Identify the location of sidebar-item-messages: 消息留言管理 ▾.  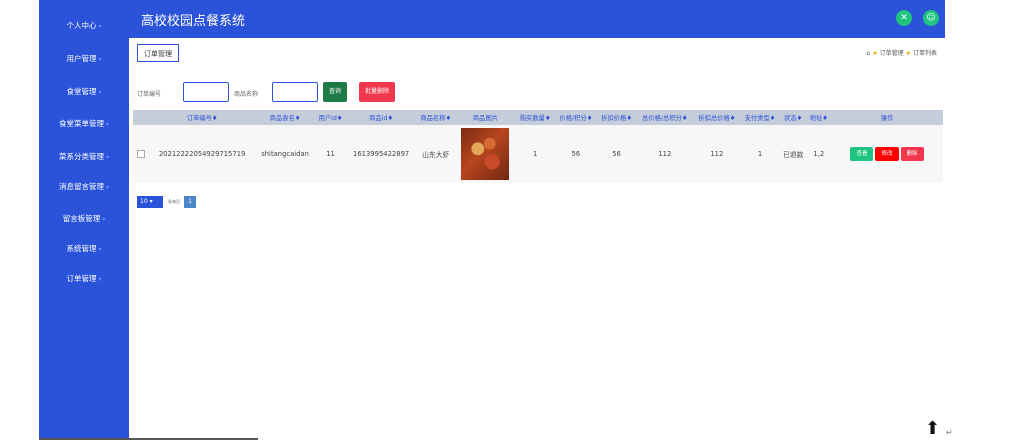
(84, 186).